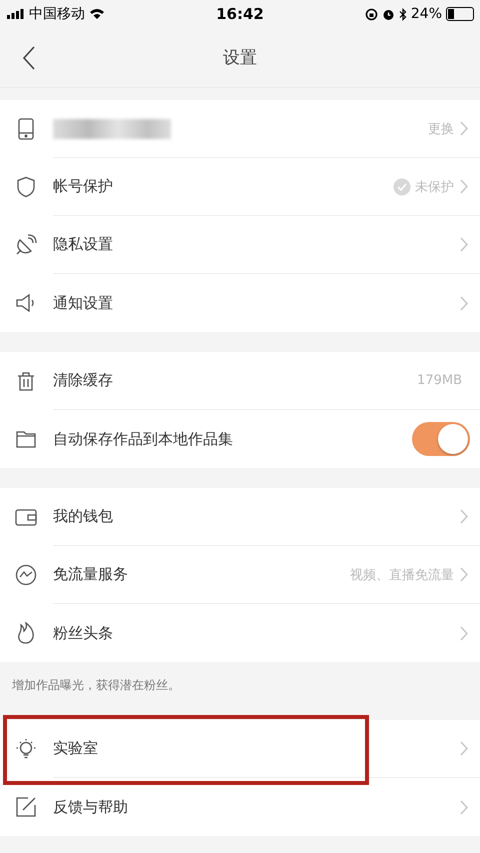 The height and width of the screenshot is (853, 480). I want to click on settings-row: 自动保存作品到本地作品集, so click(240, 439).